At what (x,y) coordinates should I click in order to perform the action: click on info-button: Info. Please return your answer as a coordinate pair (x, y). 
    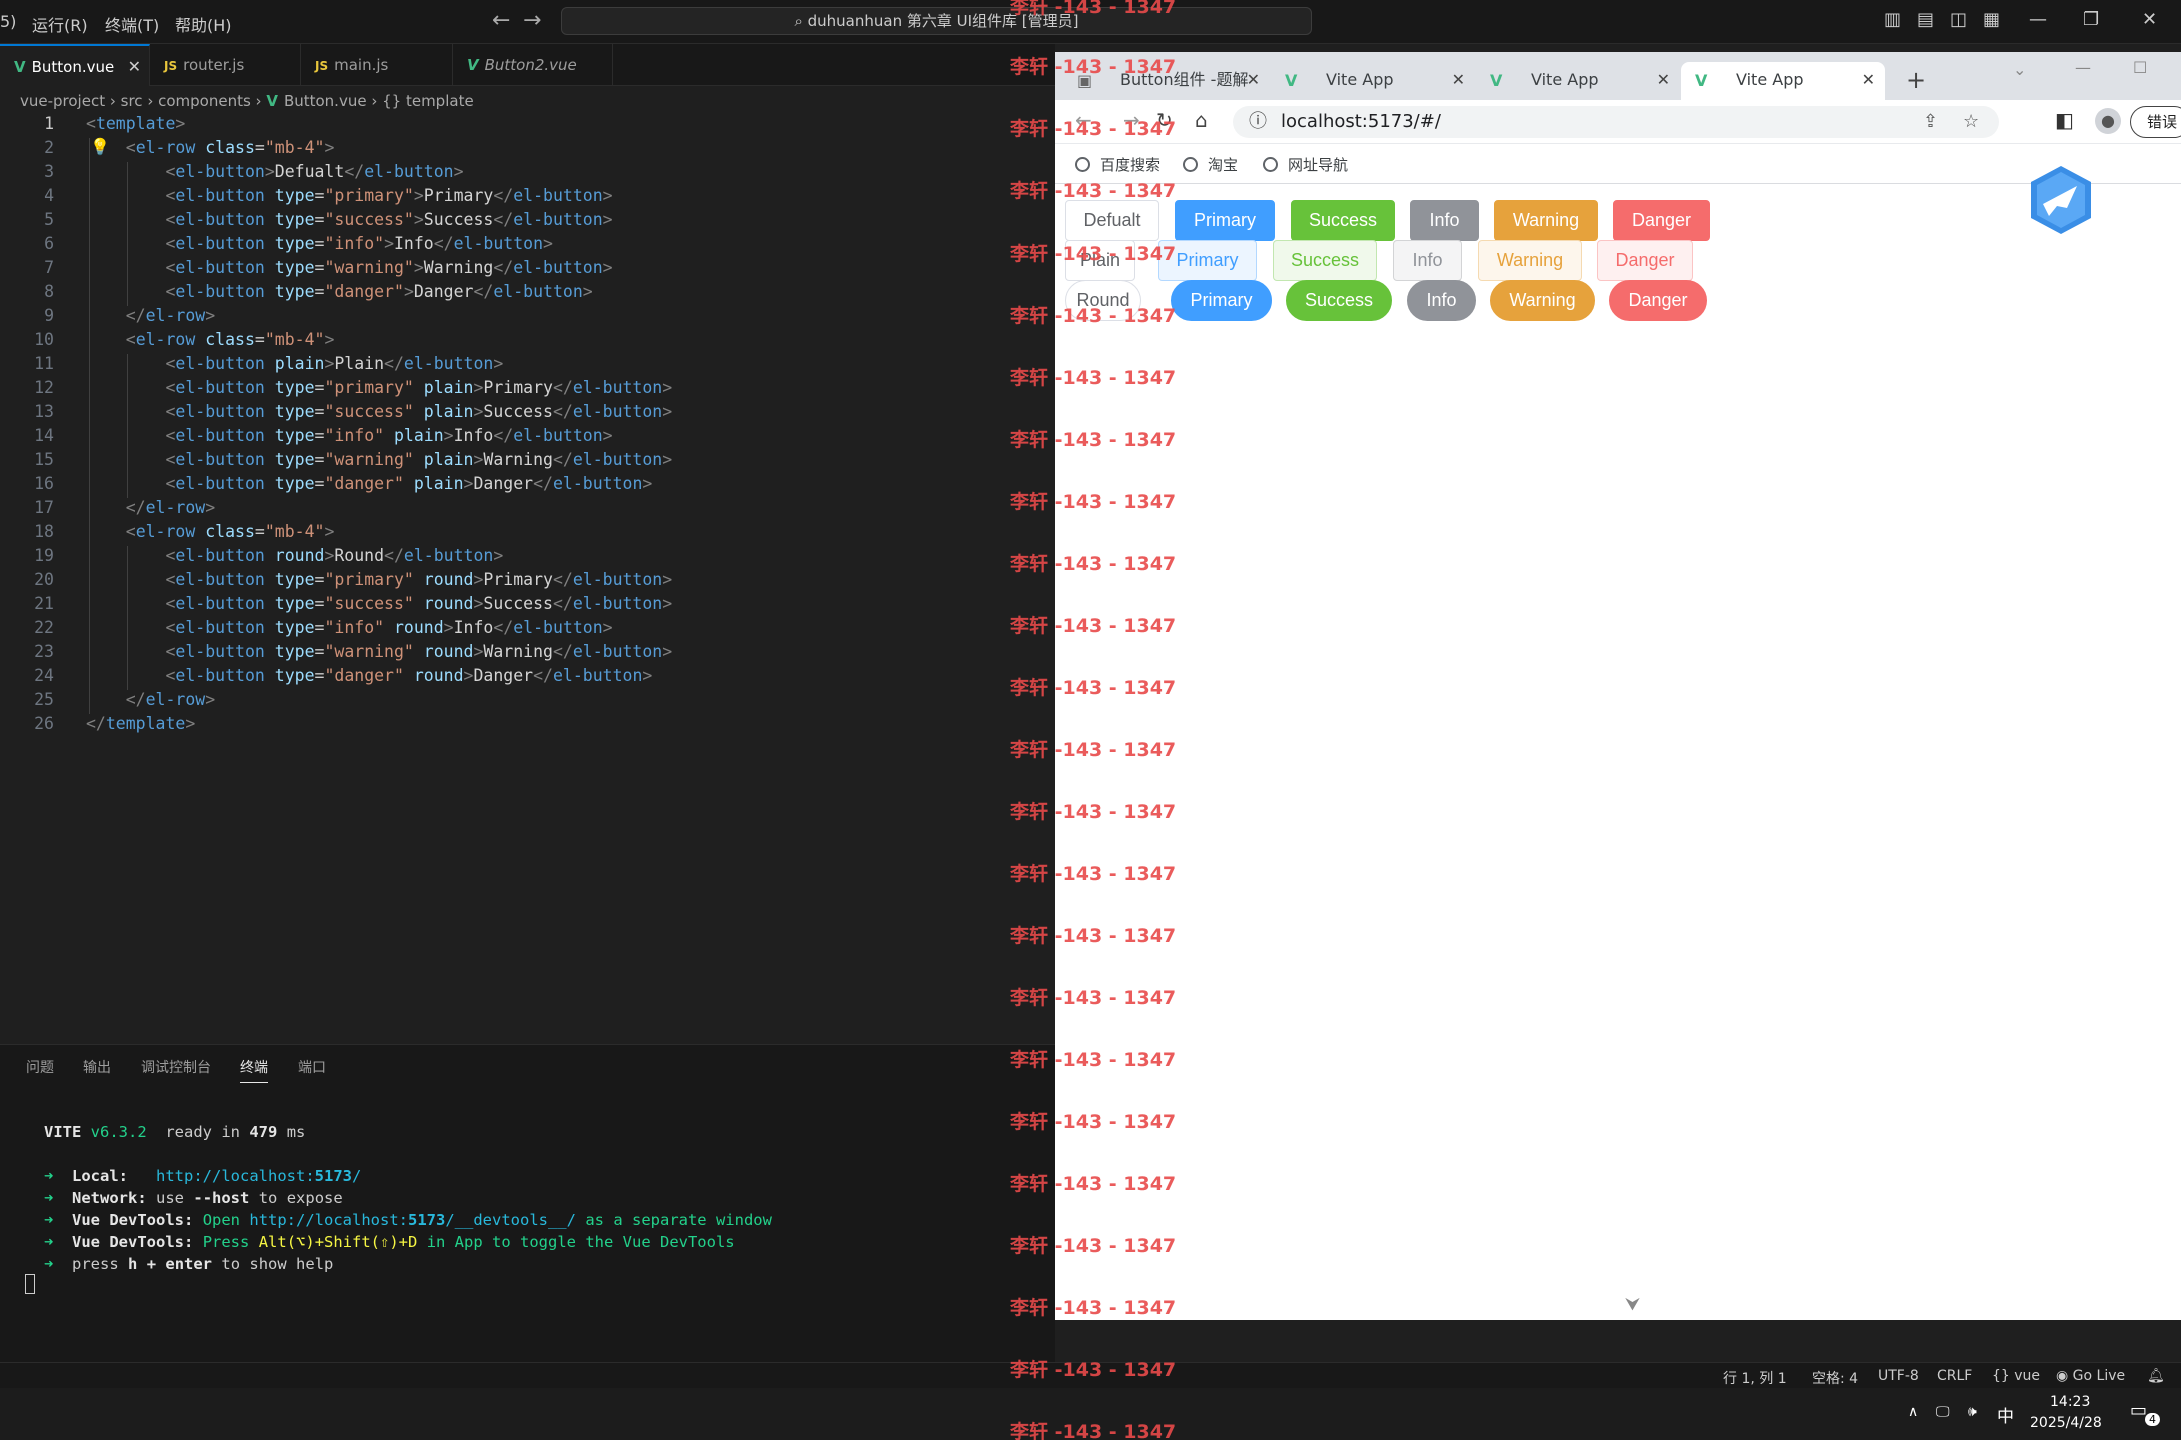
    Looking at the image, I should click on (1444, 220).